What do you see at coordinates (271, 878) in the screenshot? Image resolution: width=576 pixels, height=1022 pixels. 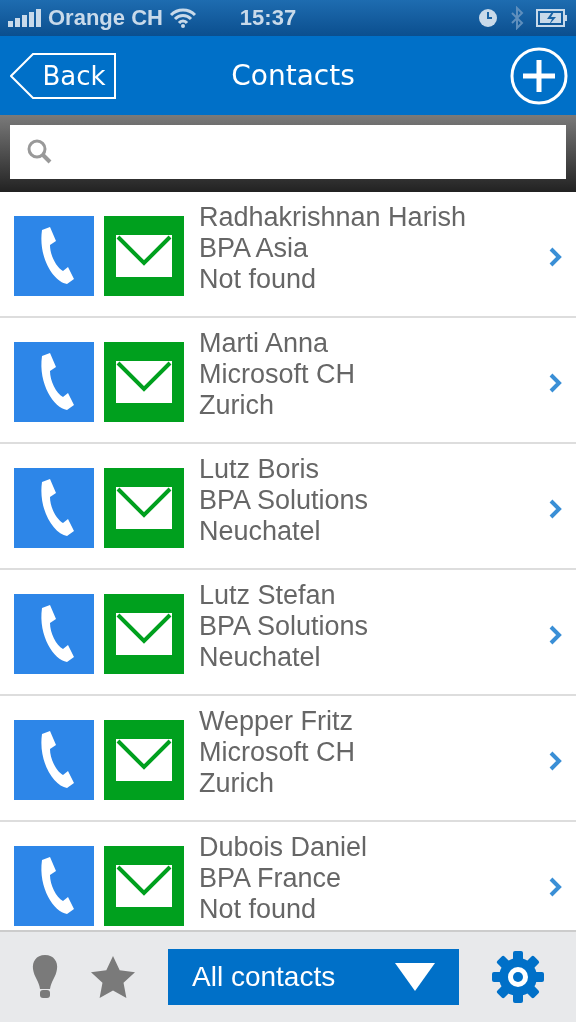 I see `contact-company: BPA France` at bounding box center [271, 878].